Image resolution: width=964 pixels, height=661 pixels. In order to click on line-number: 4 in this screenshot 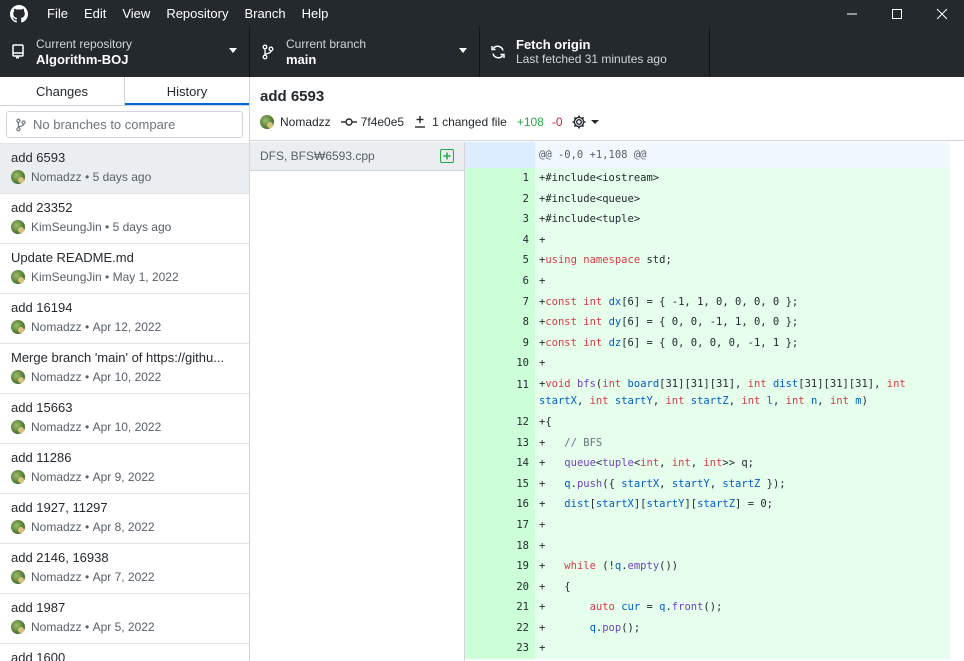, I will do `click(517, 240)`.